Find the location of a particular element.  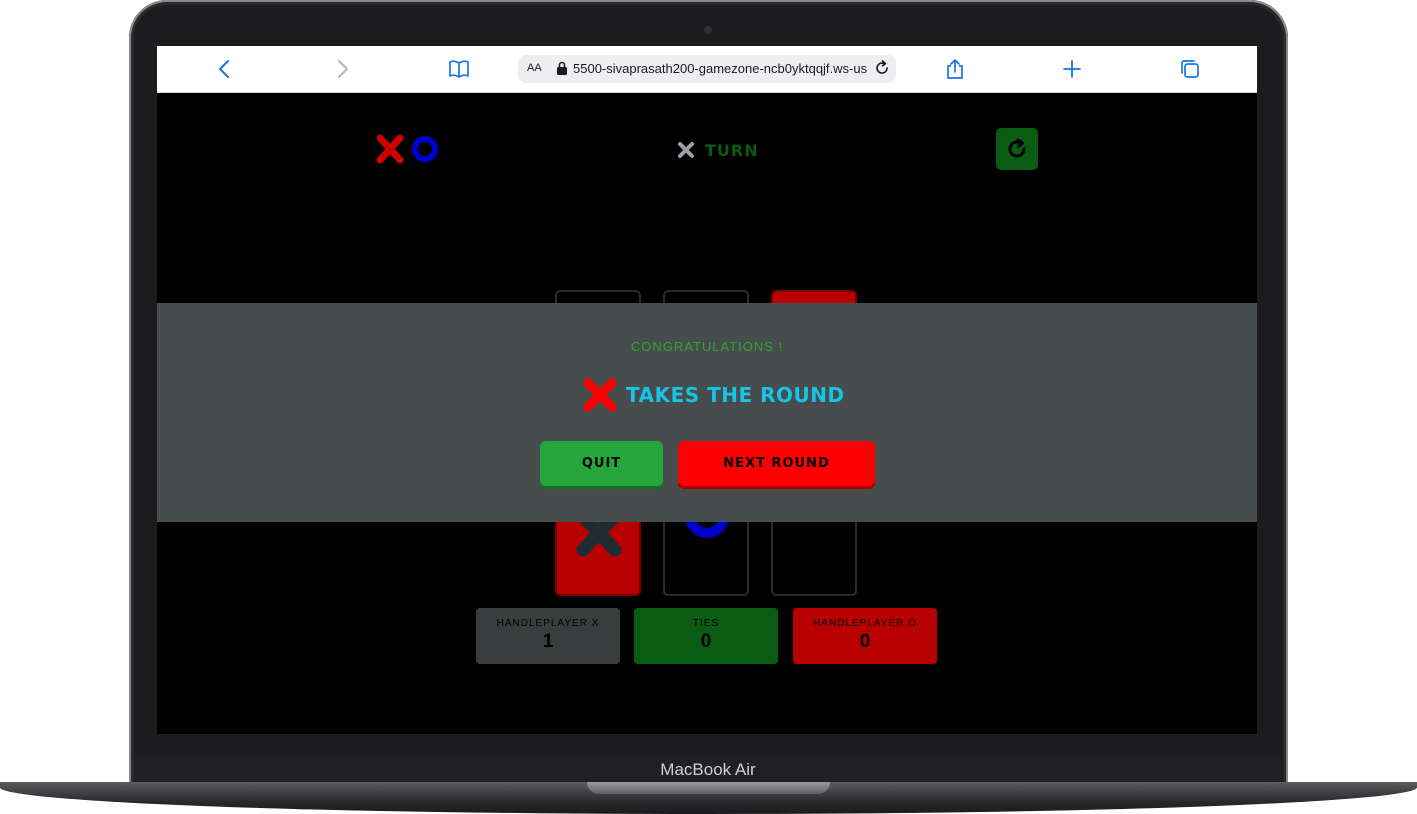

score-player-x: HANDLEPLAYER X 1 is located at coordinates (548, 636).